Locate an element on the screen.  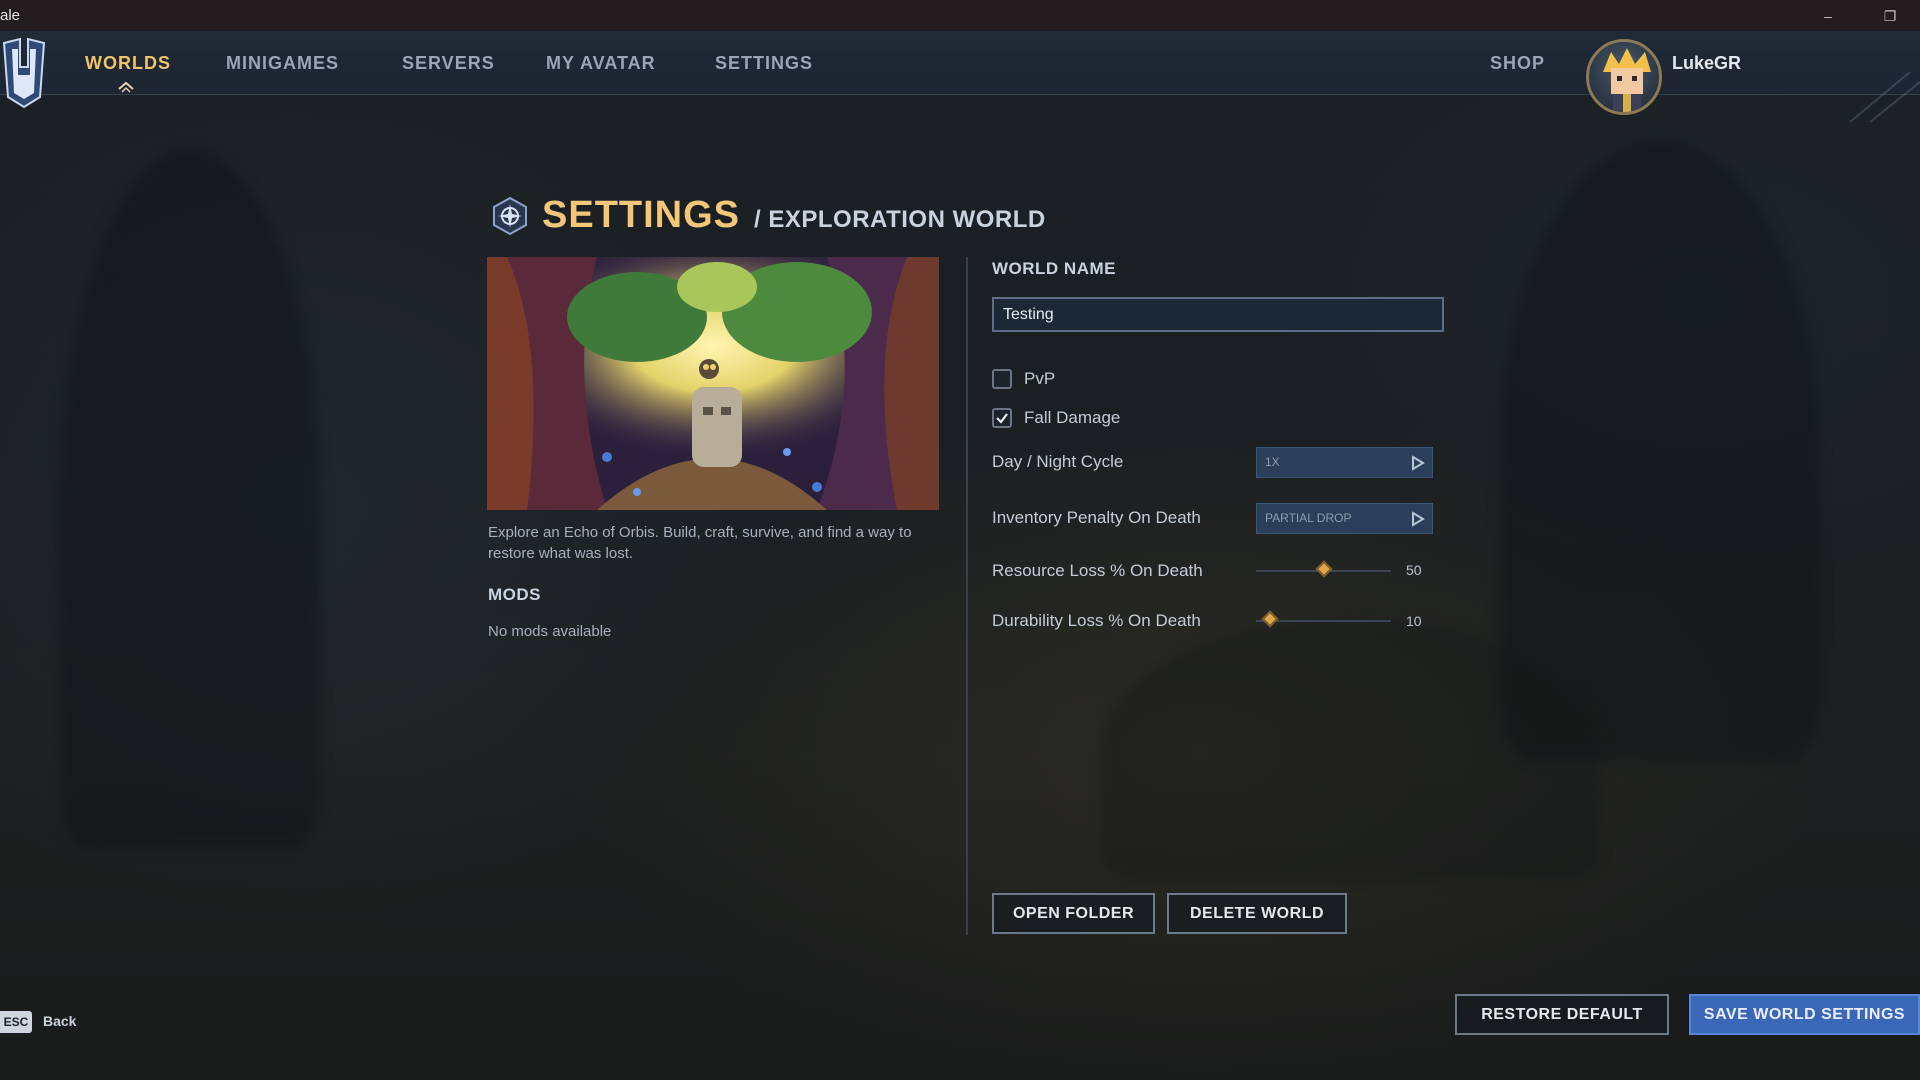
fall-damage-checkbox is located at coordinates (1002, 418).